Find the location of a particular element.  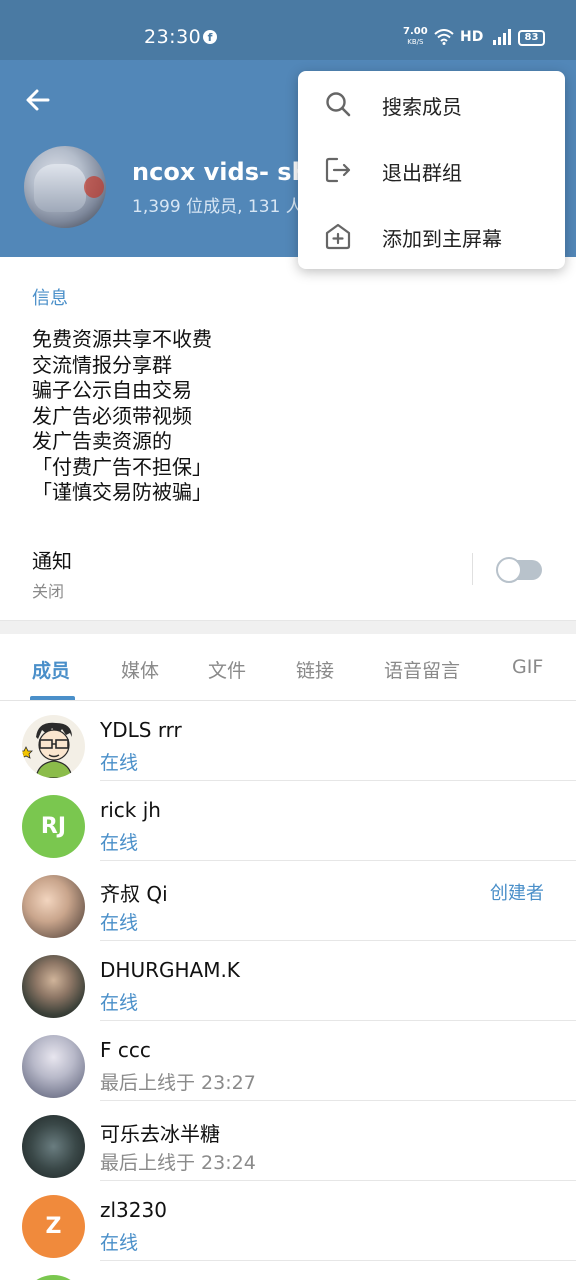

wifi-icon is located at coordinates (444, 37).